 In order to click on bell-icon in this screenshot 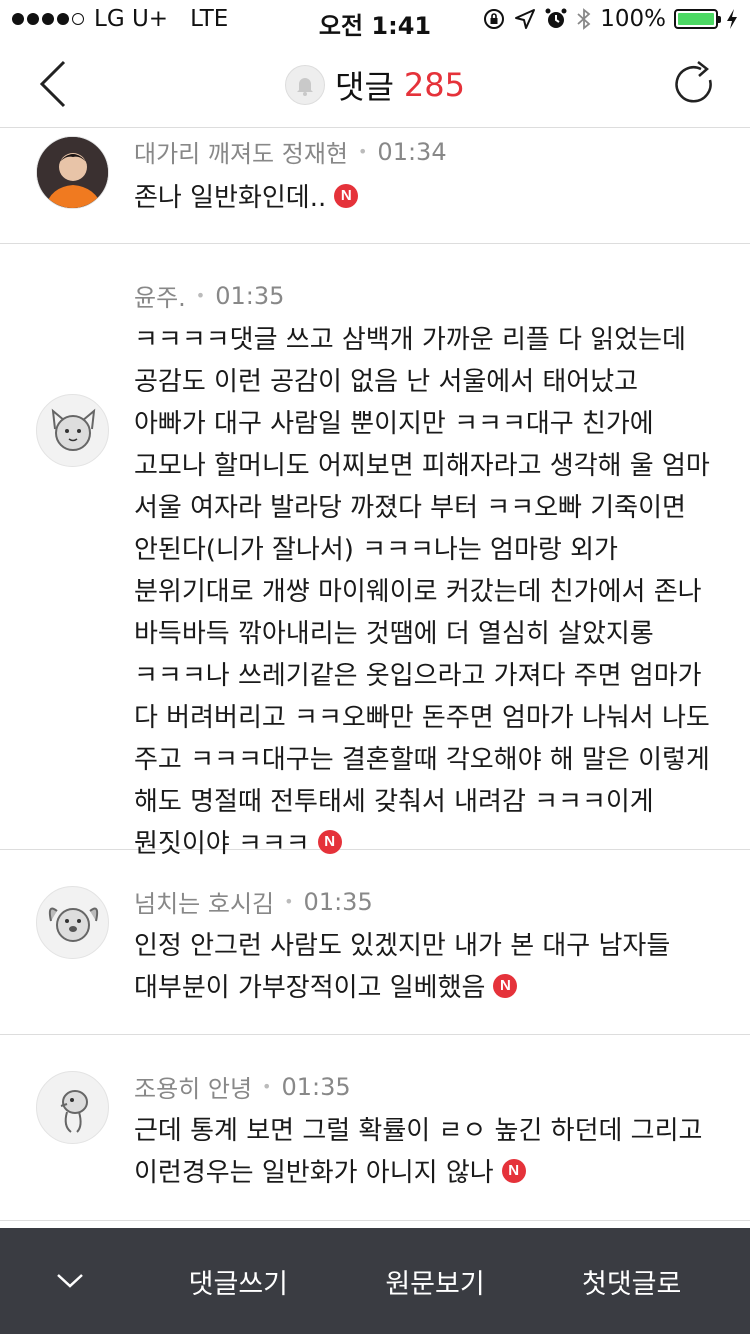, I will do `click(305, 87)`.